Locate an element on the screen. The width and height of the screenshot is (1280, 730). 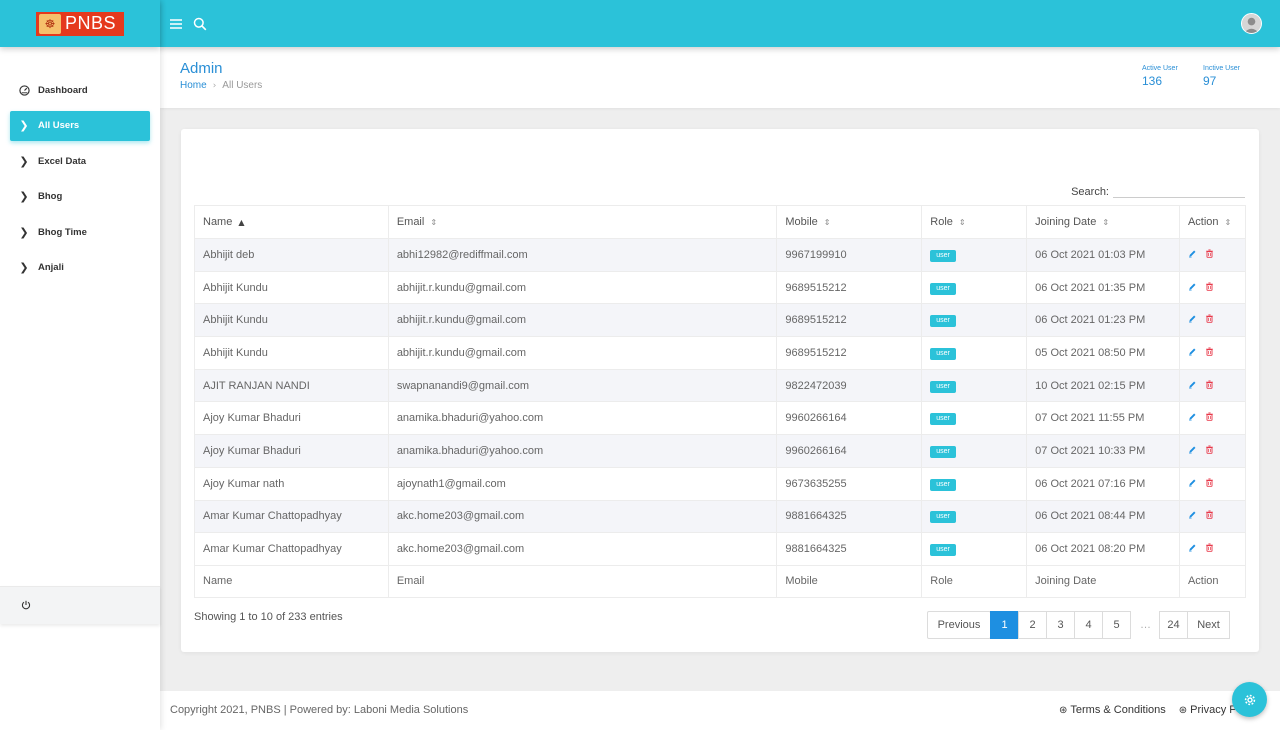
page-button-3: 3 is located at coordinates (1060, 625).